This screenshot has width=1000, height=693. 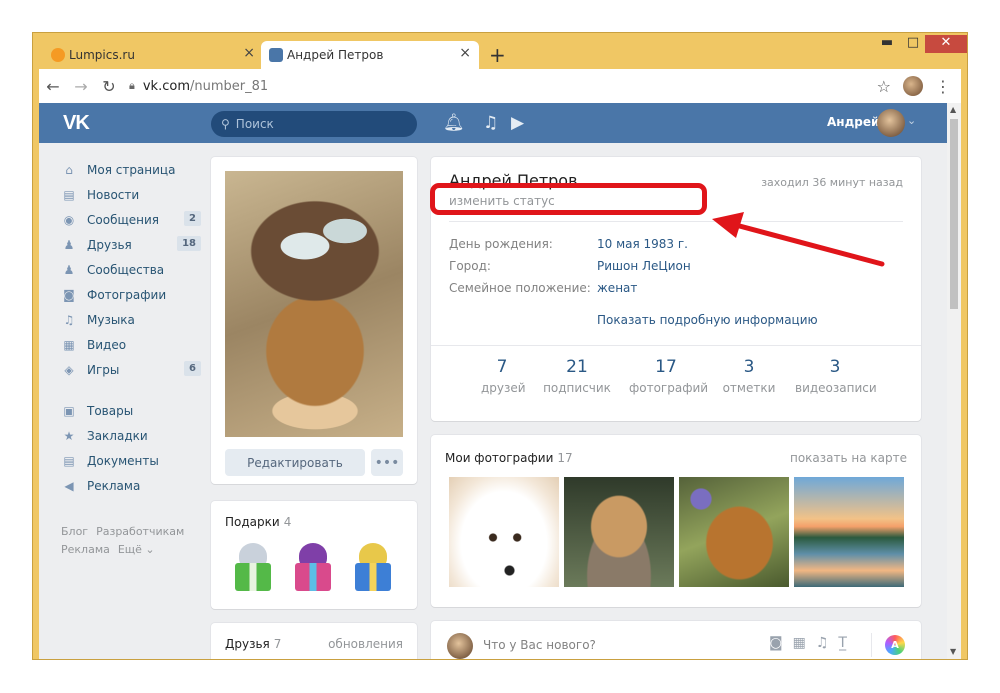 I want to click on browser-menu-icon: ⋮, so click(x=943, y=86).